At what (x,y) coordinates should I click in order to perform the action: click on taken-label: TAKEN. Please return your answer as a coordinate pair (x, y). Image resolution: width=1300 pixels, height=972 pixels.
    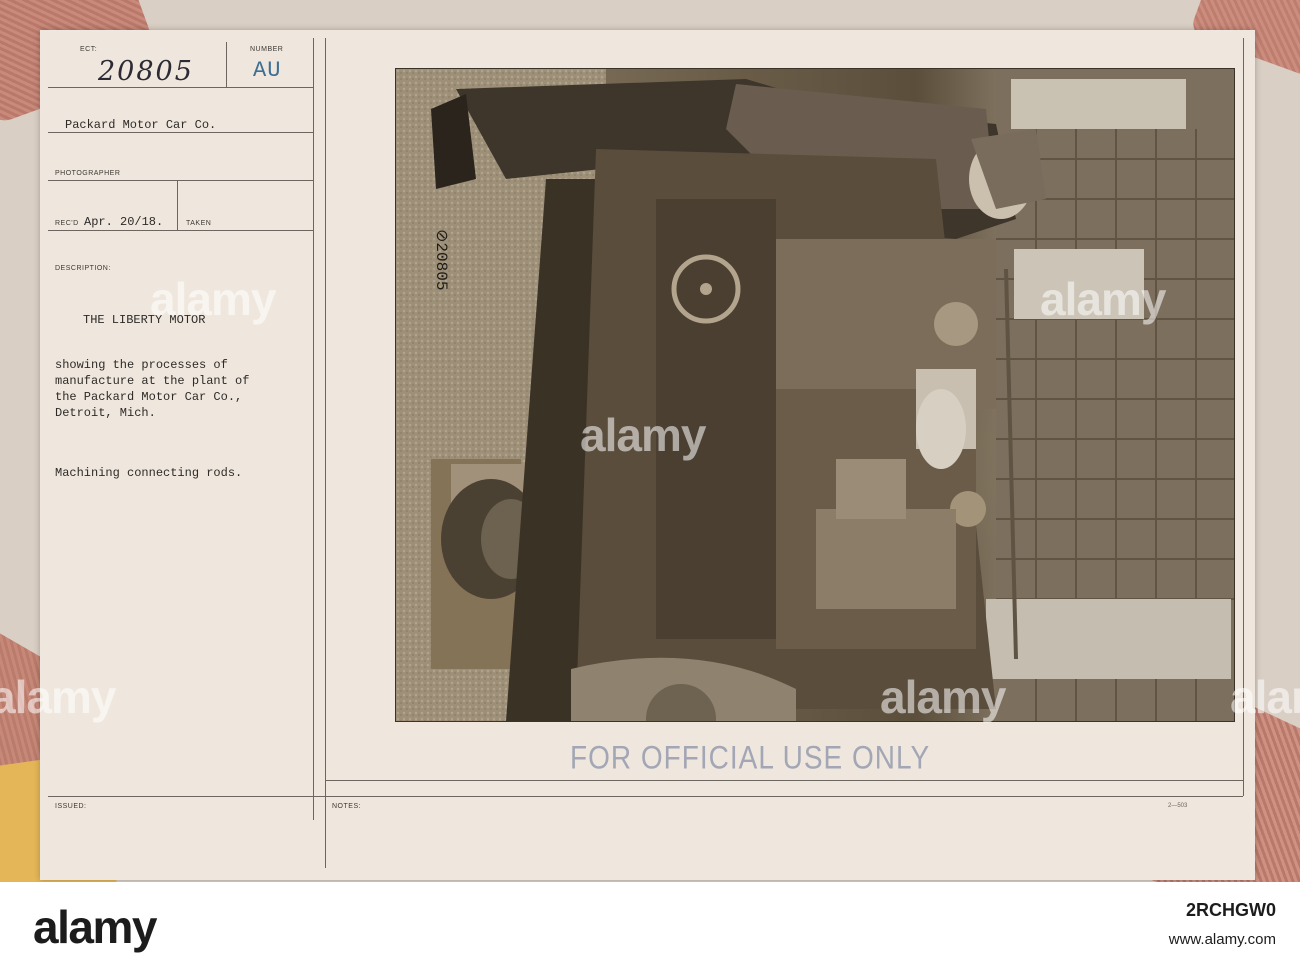
    Looking at the image, I should click on (199, 223).